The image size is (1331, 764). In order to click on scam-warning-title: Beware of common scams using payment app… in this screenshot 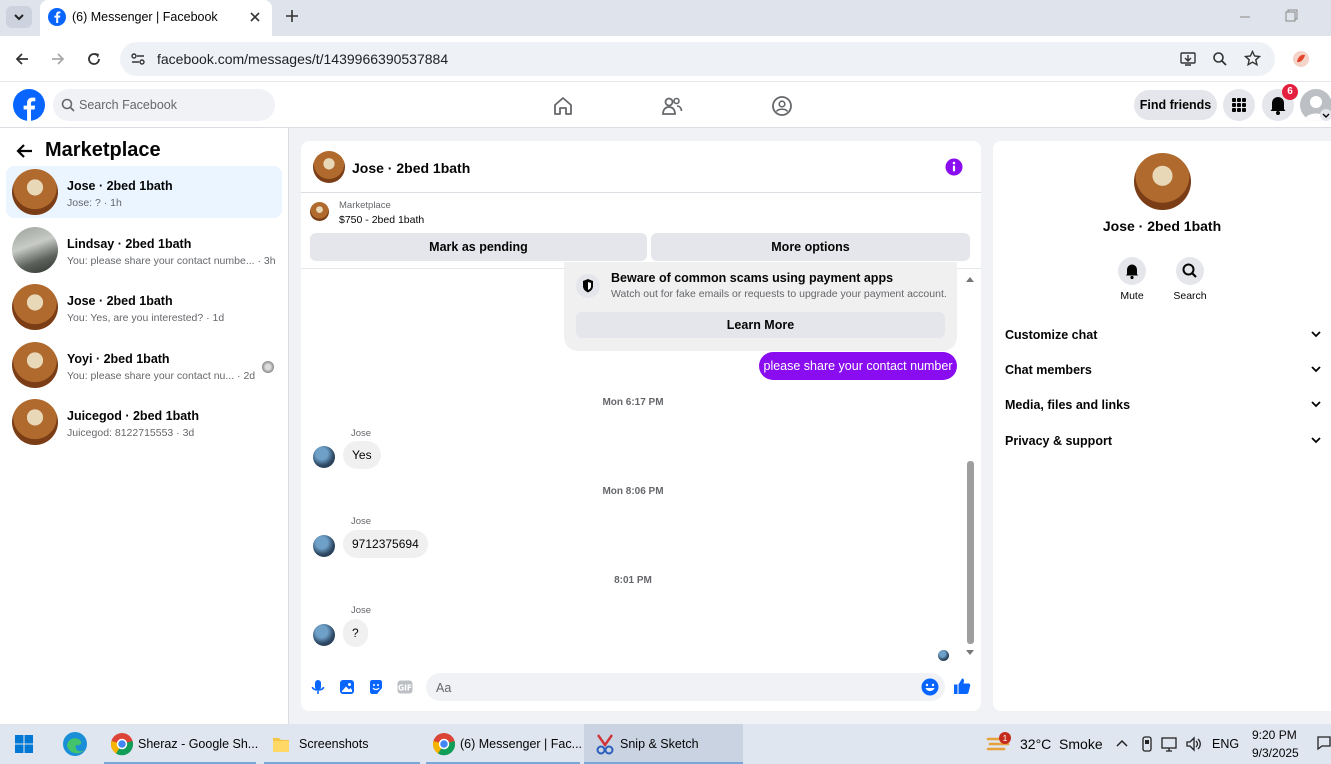, I will do `click(752, 278)`.